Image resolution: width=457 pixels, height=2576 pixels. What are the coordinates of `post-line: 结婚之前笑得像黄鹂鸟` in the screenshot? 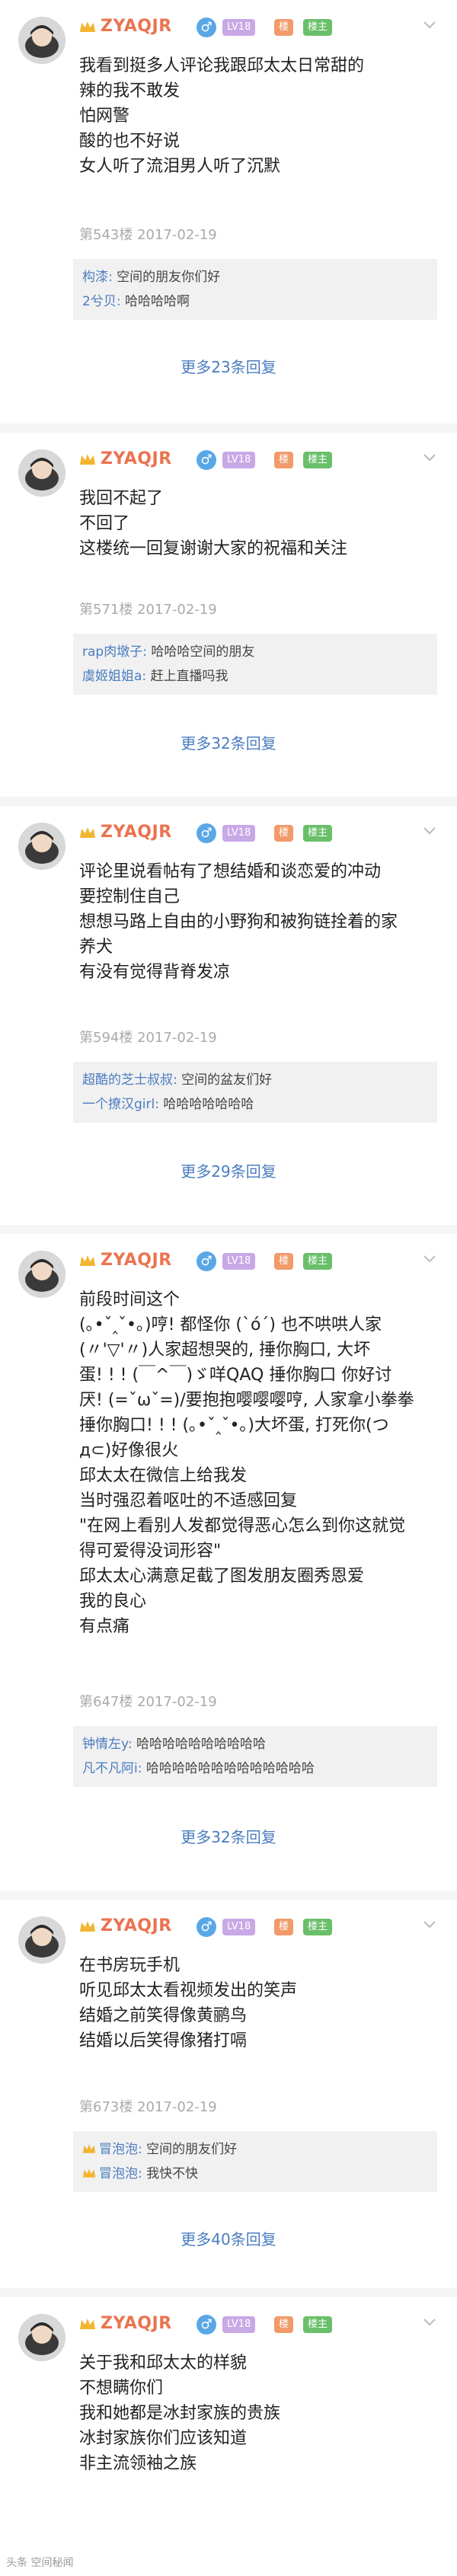 It's located at (163, 2016).